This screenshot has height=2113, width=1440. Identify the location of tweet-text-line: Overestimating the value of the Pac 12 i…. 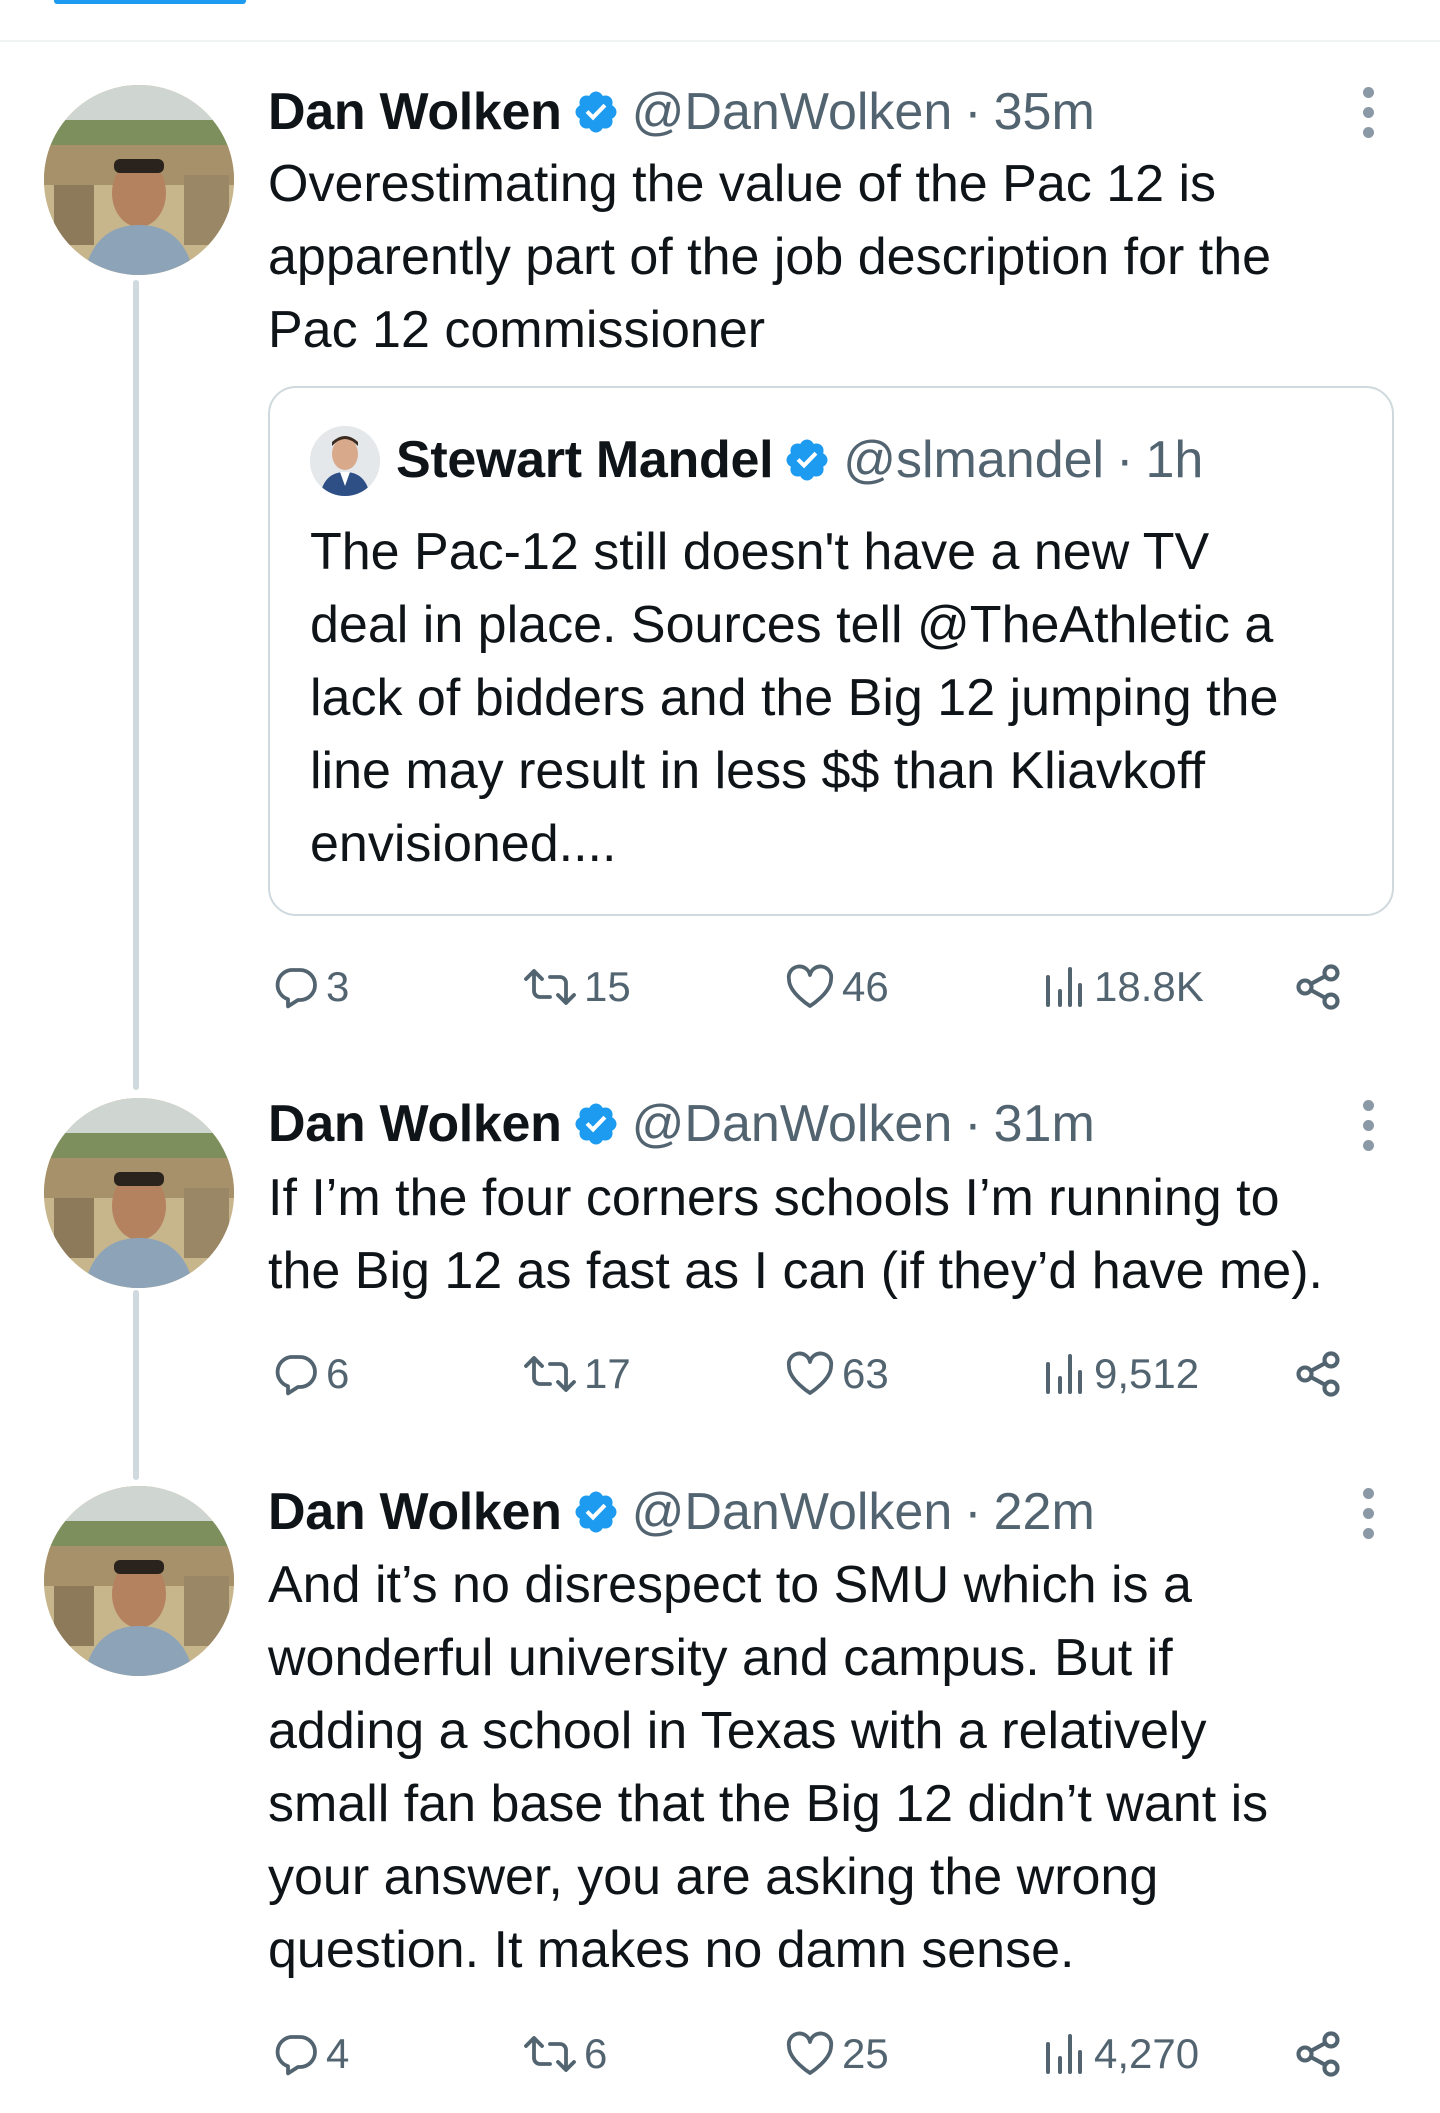
(742, 184).